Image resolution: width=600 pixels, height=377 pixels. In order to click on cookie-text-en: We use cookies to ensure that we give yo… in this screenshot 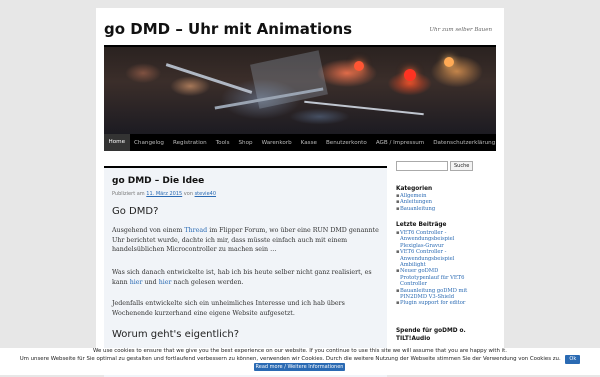, I will do `click(300, 351)`.